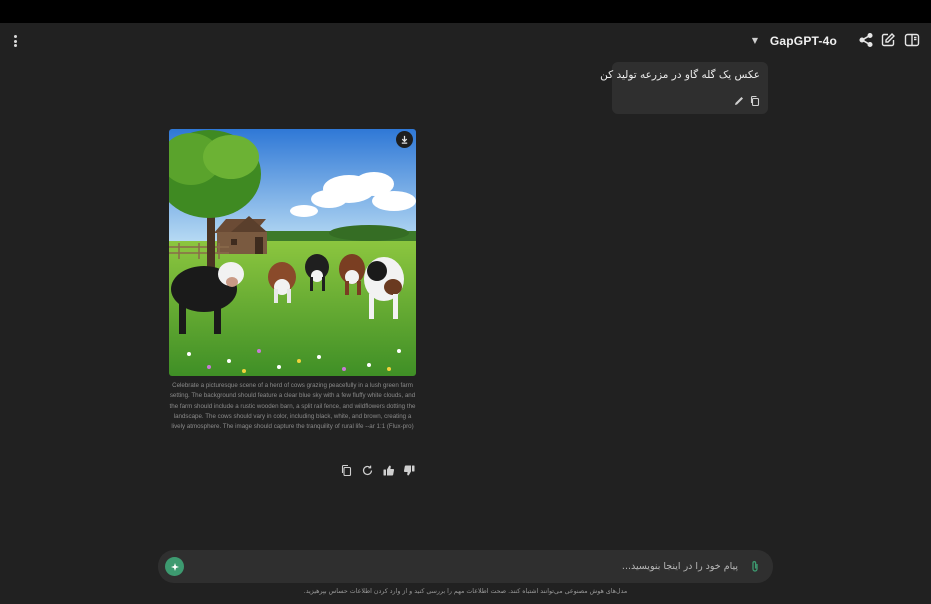 The width and height of the screenshot is (931, 604). Describe the element at coordinates (174, 566) in the screenshot. I see `send-button` at that location.